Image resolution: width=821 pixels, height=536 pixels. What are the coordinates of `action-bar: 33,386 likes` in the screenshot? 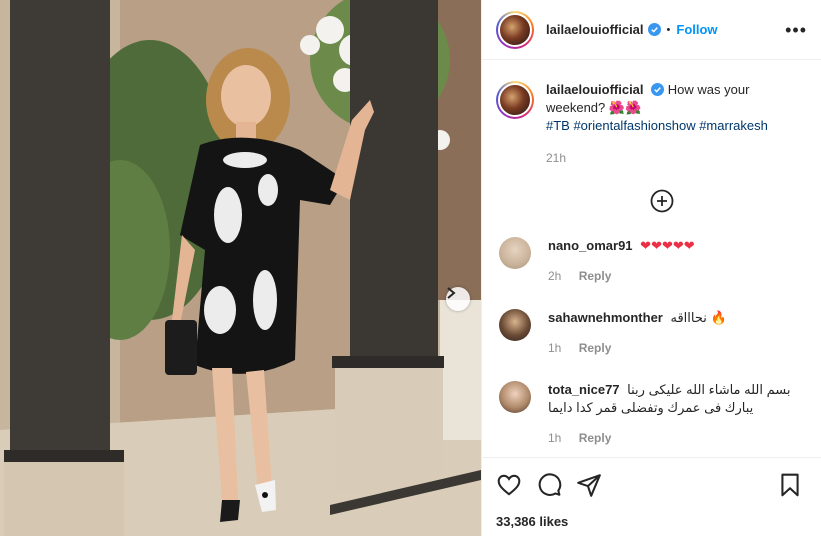 It's located at (651, 493).